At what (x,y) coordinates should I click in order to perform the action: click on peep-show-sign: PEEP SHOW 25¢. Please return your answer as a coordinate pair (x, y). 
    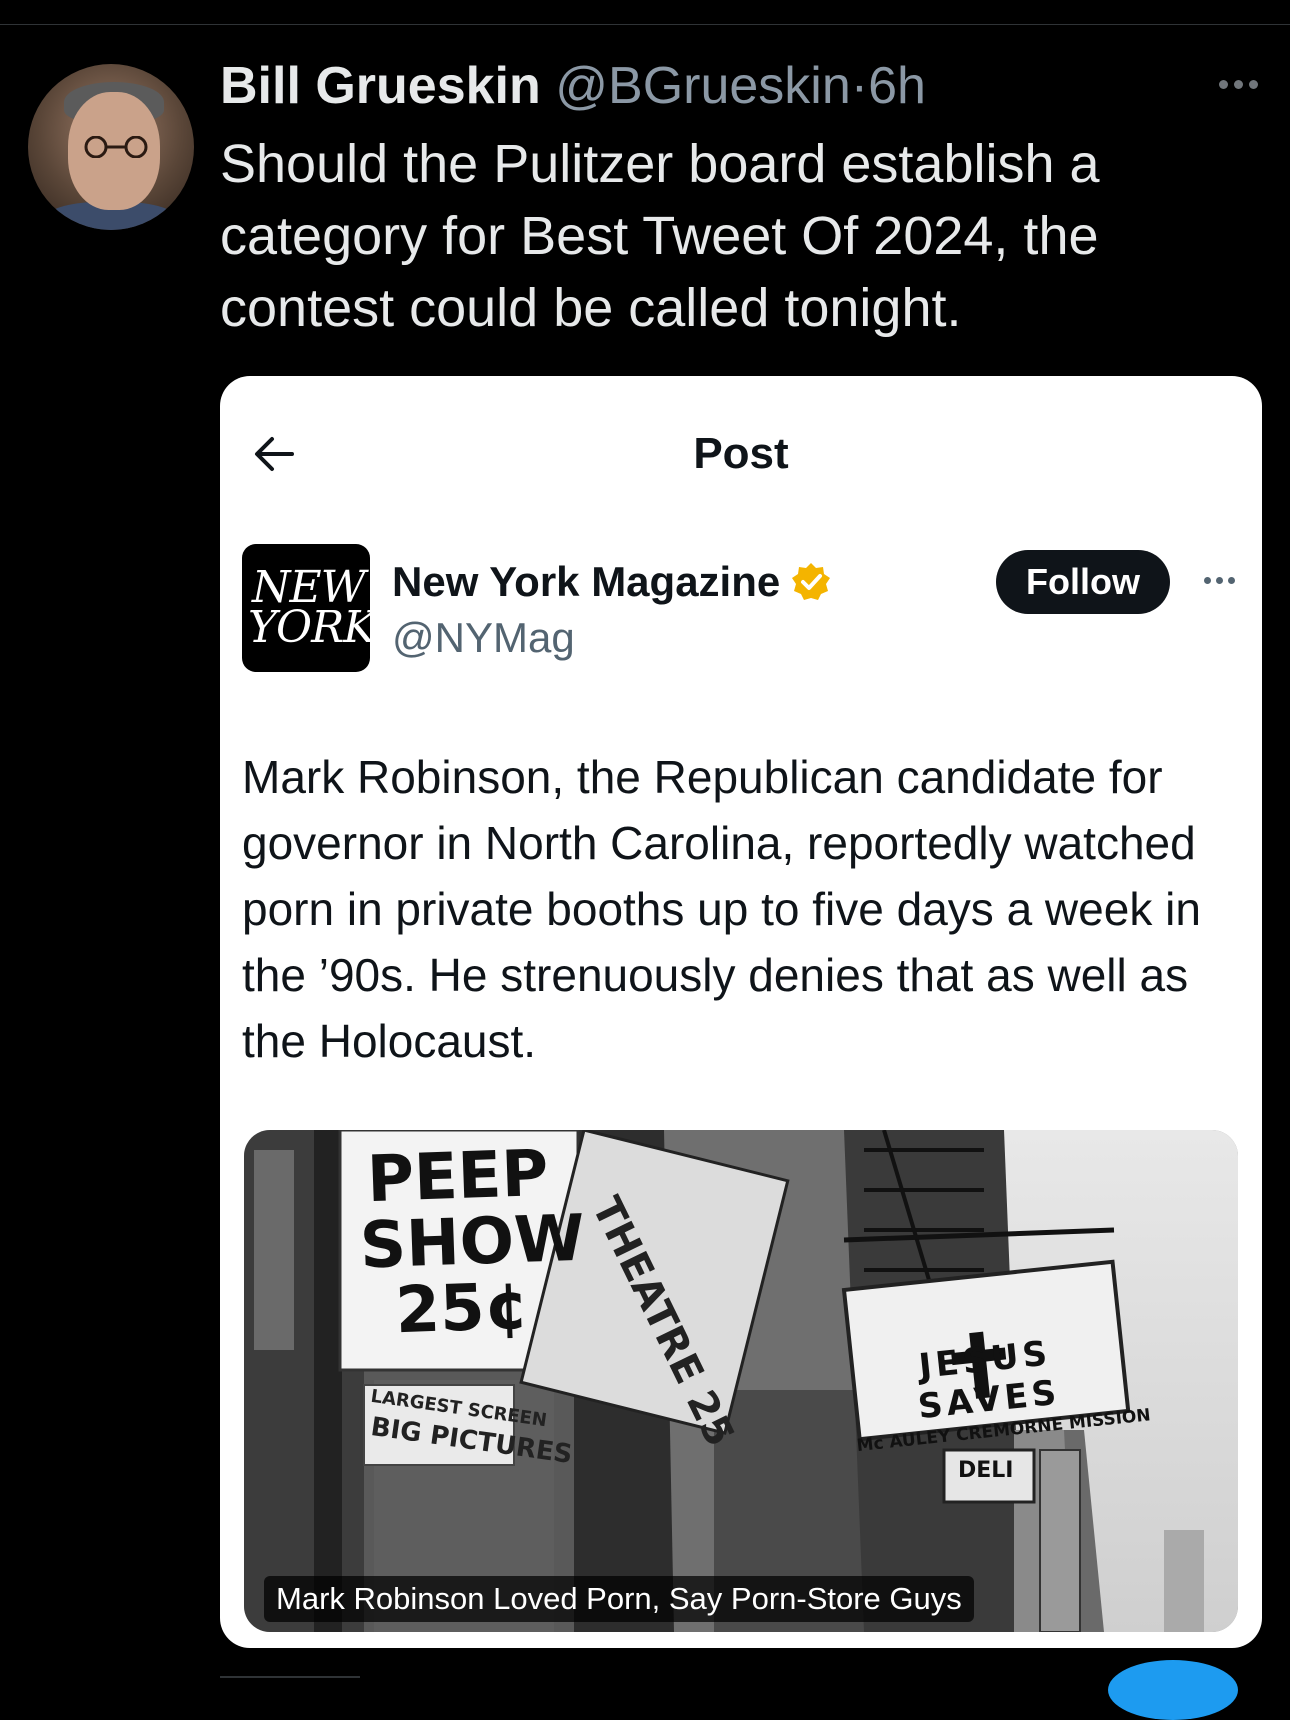
    Looking at the image, I should click on (471, 1243).